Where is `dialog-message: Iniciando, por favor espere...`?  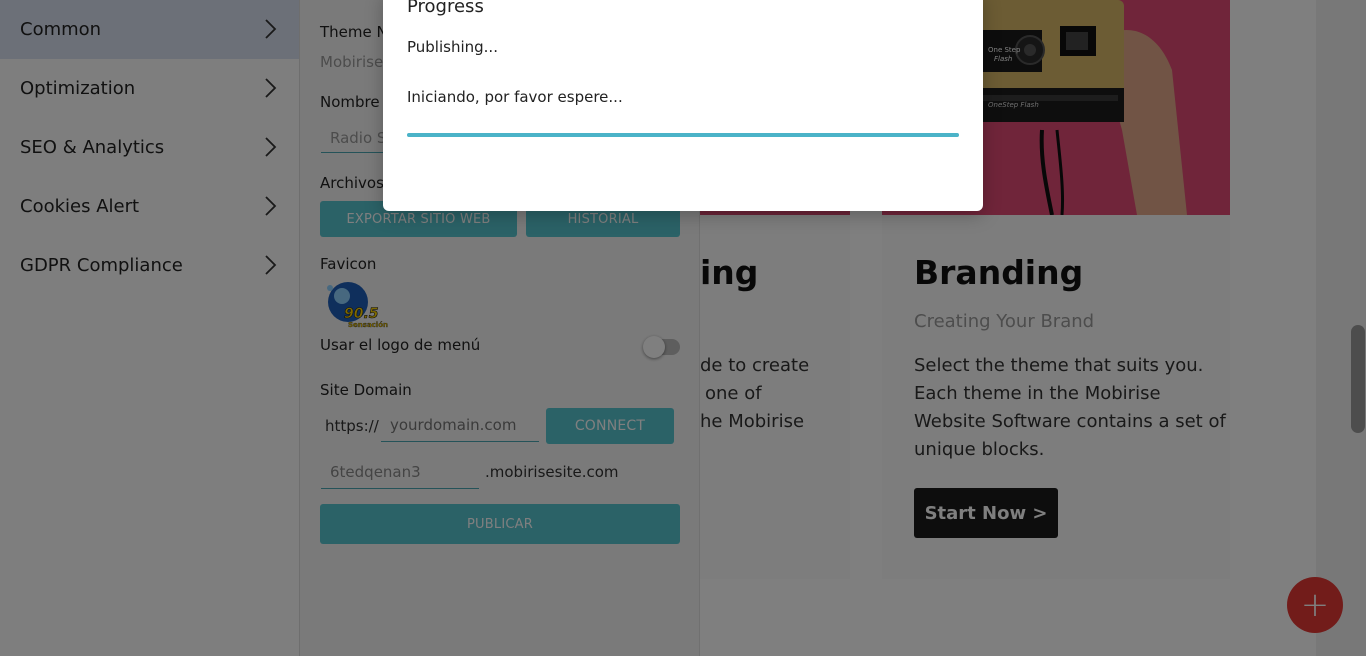 dialog-message: Iniciando, por favor espere... is located at coordinates (515, 97).